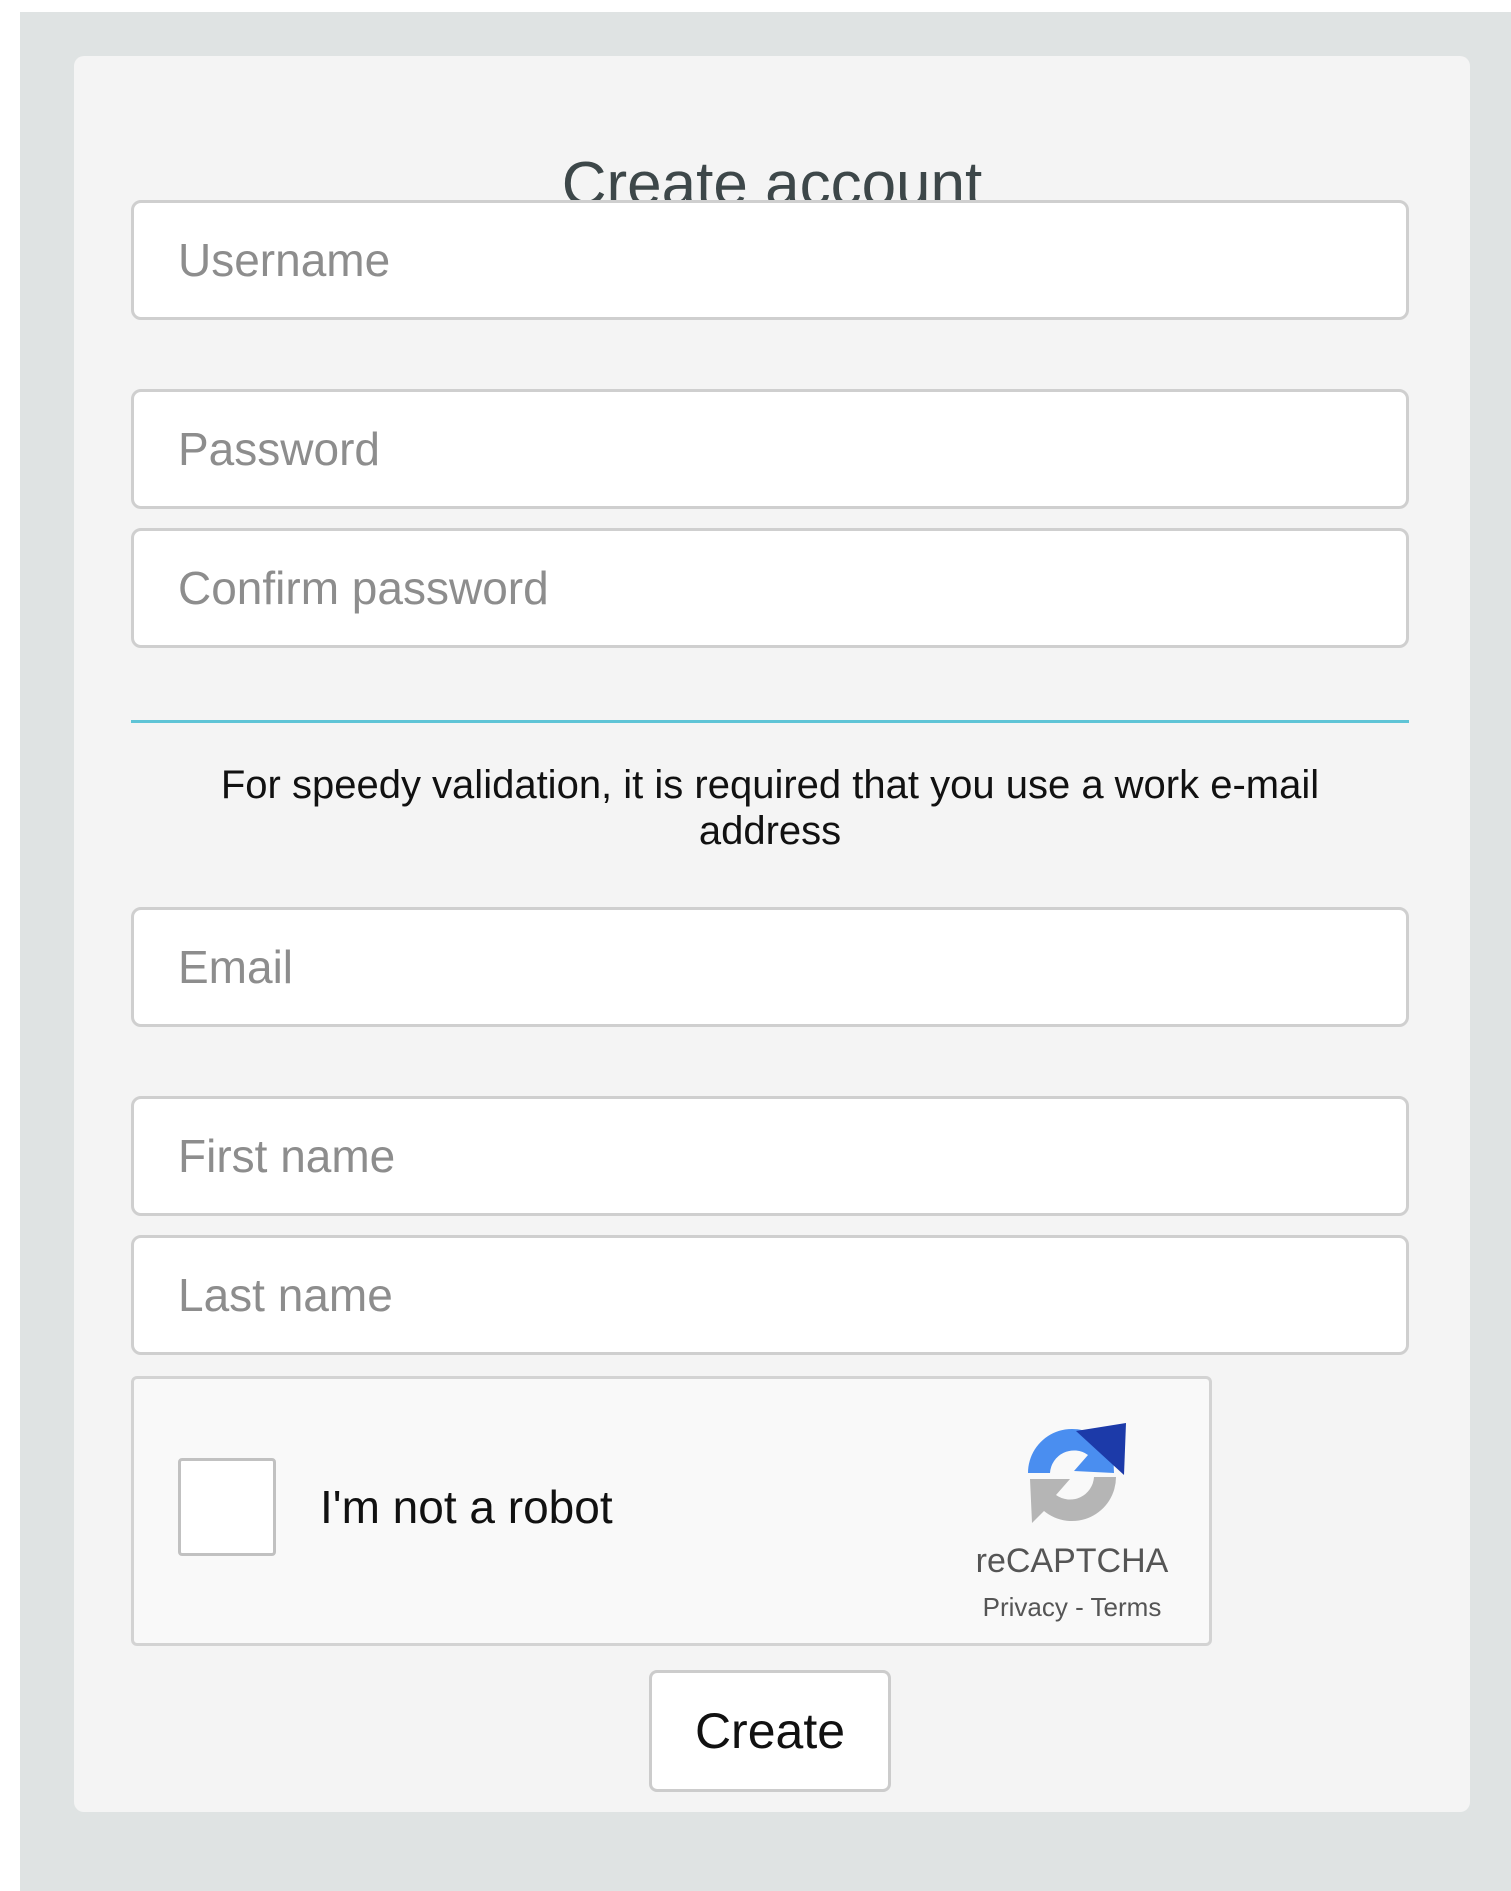  I want to click on captcha-label: I'm not a robot, so click(466, 1507).